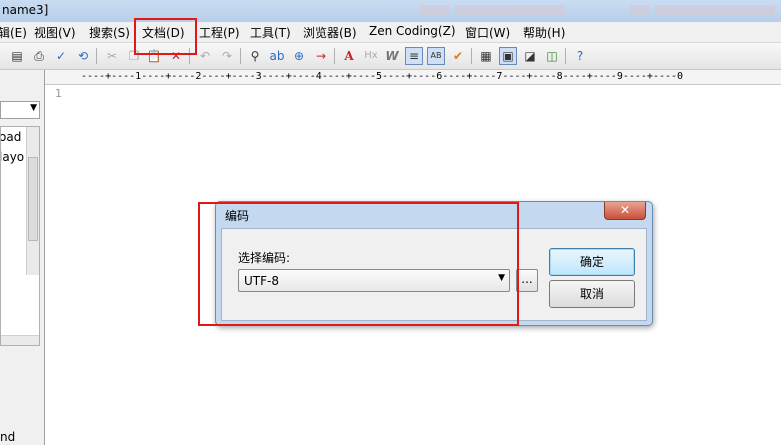 This screenshot has height=445, width=781. Describe the element at coordinates (58, 93) in the screenshot. I see `line-number: 1` at that location.